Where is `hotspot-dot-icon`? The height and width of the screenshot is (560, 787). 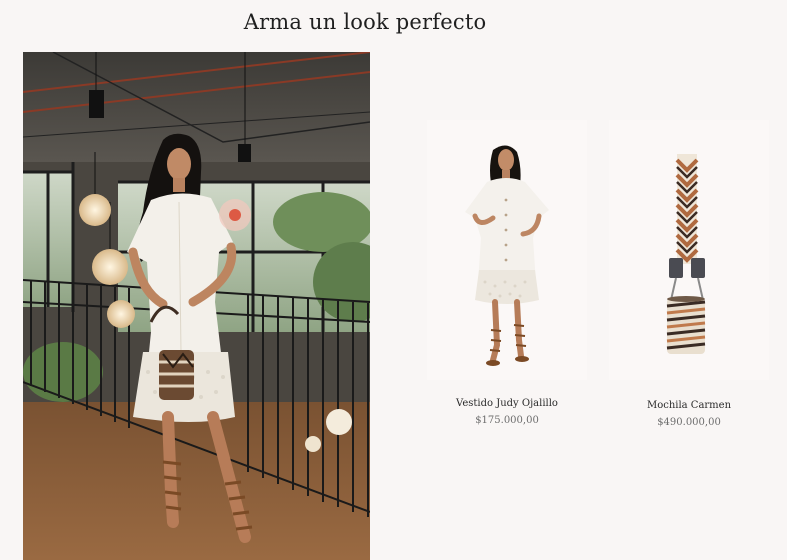
hotspot-dot-icon is located at coordinates (235, 215).